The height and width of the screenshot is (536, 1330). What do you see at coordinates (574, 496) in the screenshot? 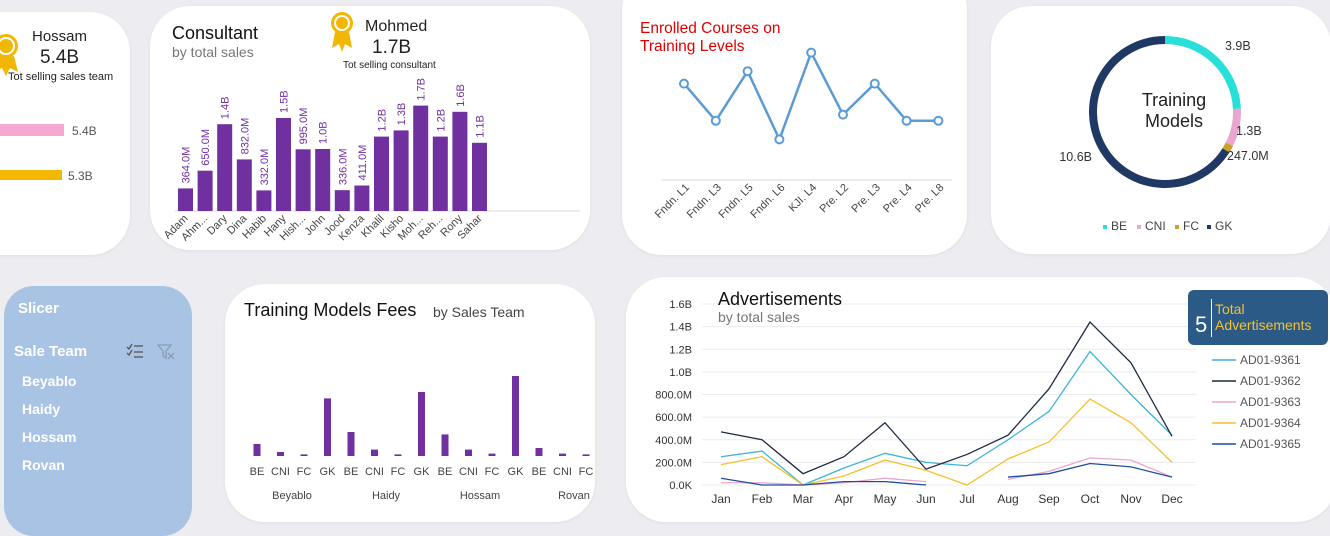
I see `fees-group-label: Rovan` at bounding box center [574, 496].